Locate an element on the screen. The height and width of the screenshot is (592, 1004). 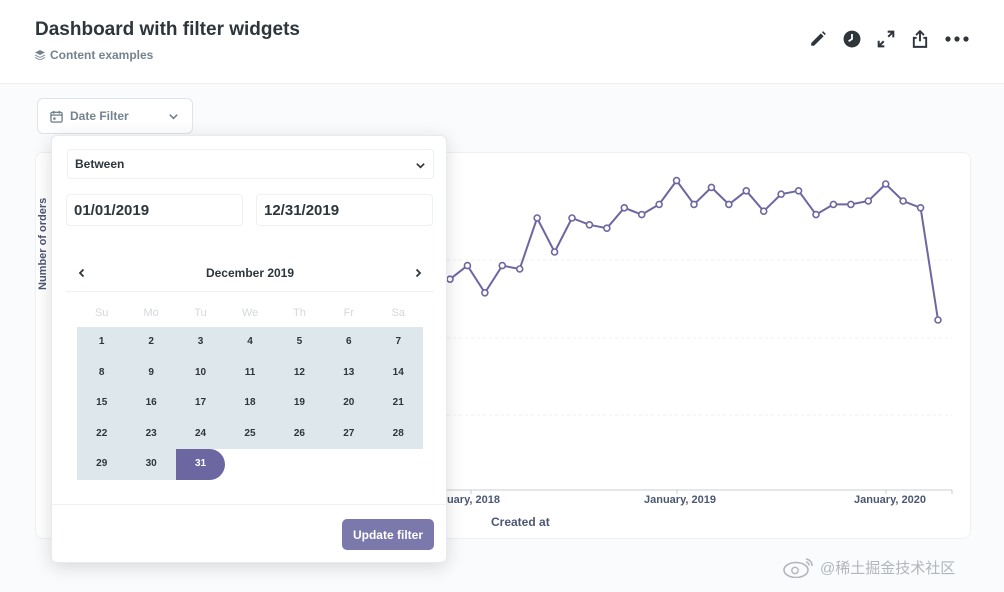
watermark-text: @稀土掘金技术社区 is located at coordinates (888, 568).